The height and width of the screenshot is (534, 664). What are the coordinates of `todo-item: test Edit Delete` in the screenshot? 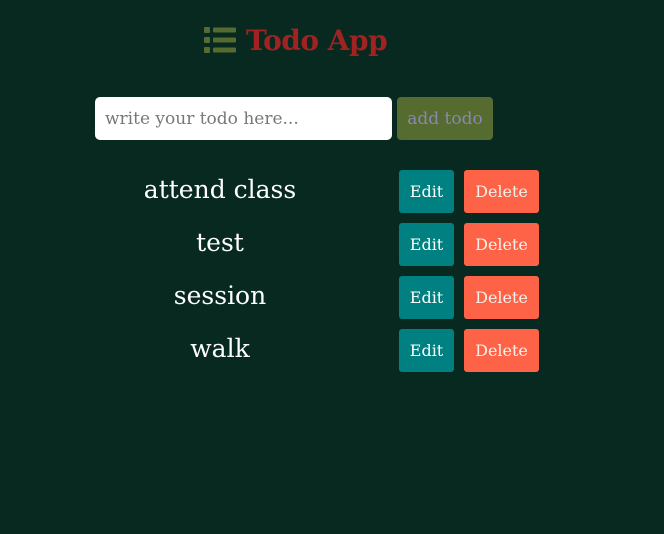 It's located at (332, 249).